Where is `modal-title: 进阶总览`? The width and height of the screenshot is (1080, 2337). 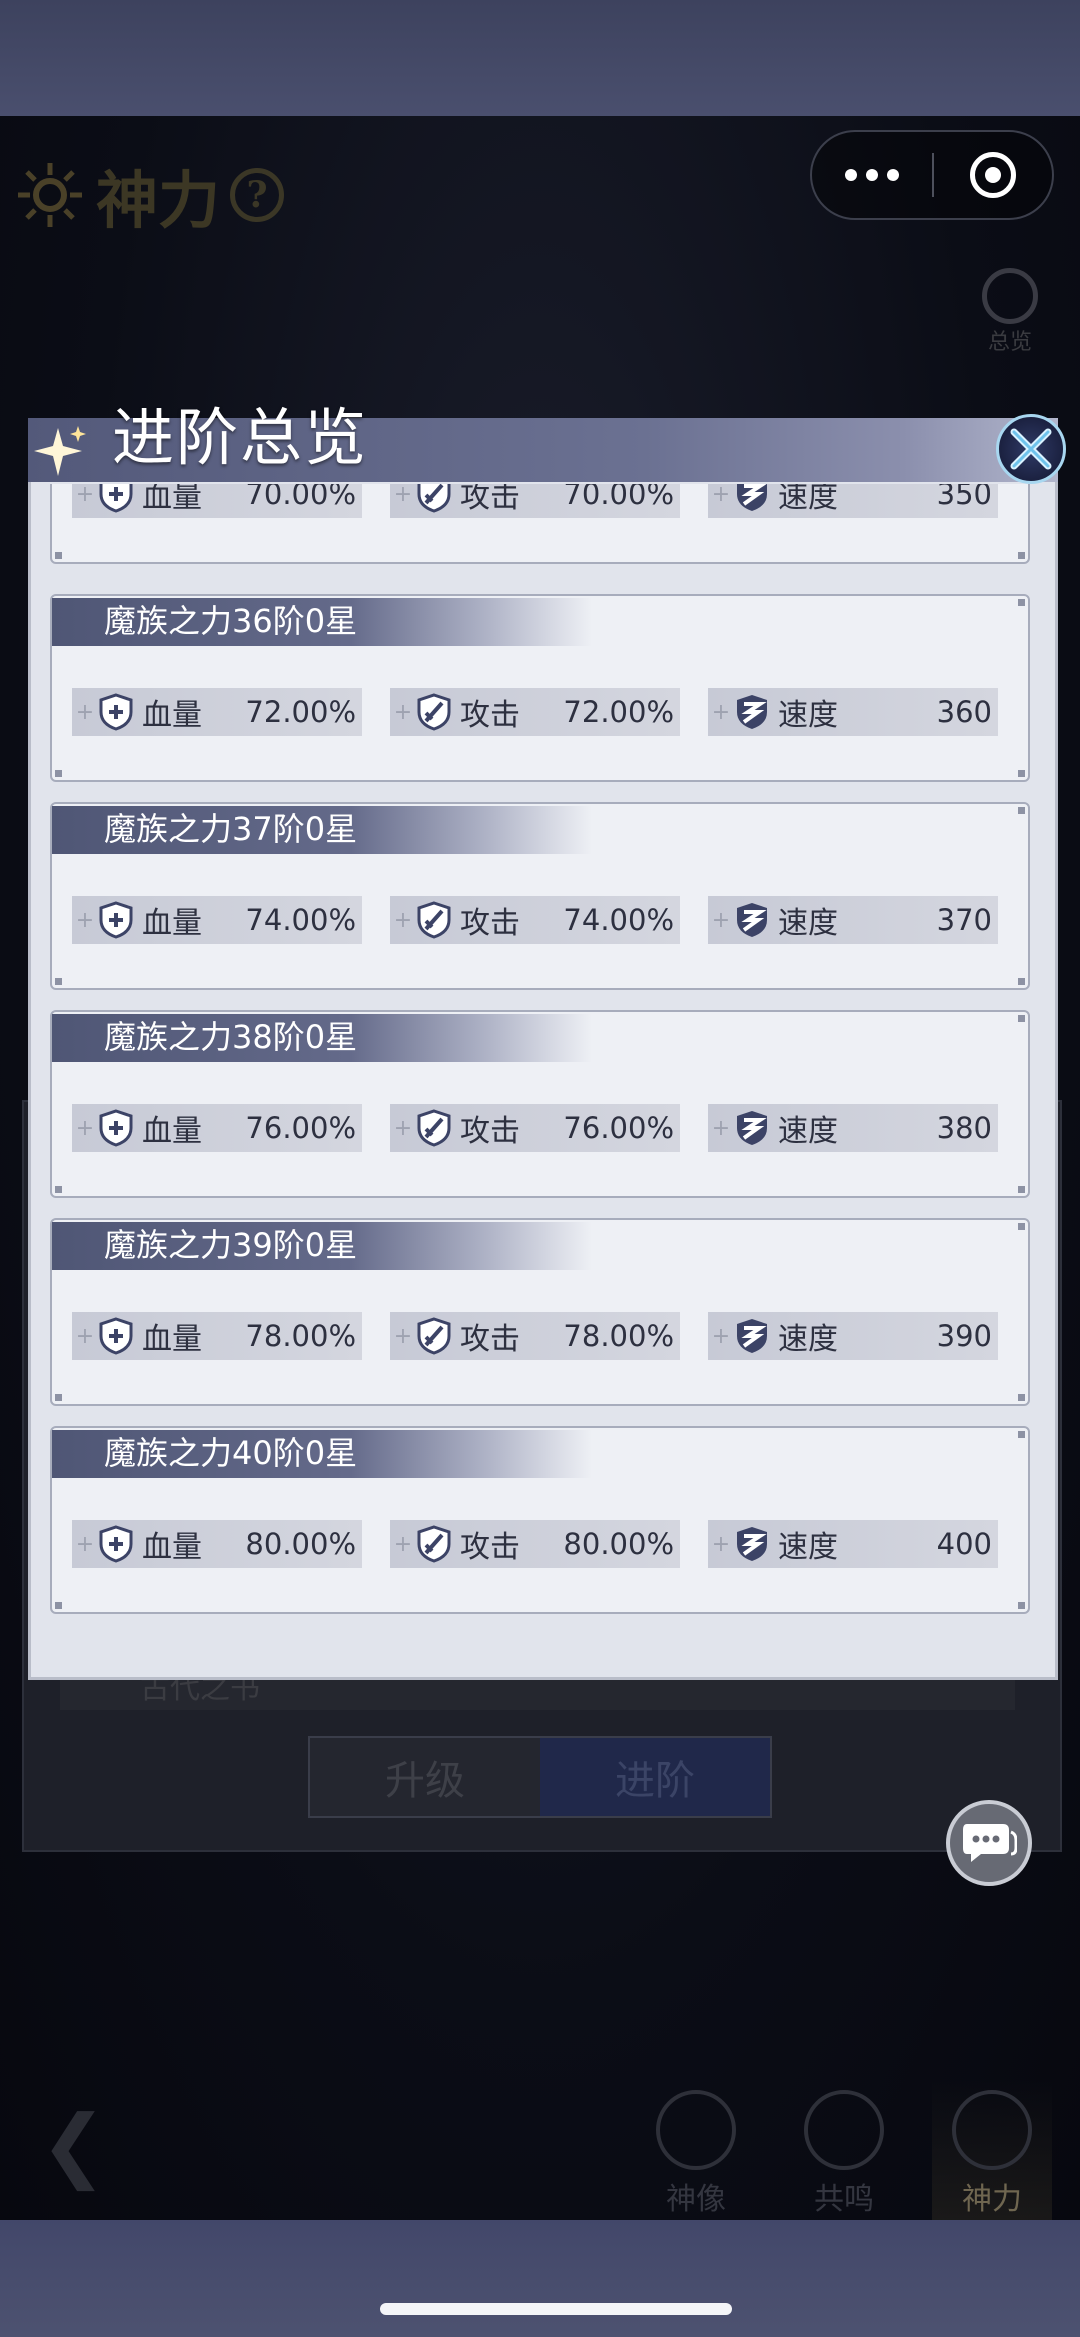
modal-title: 进阶总览 is located at coordinates (240, 437).